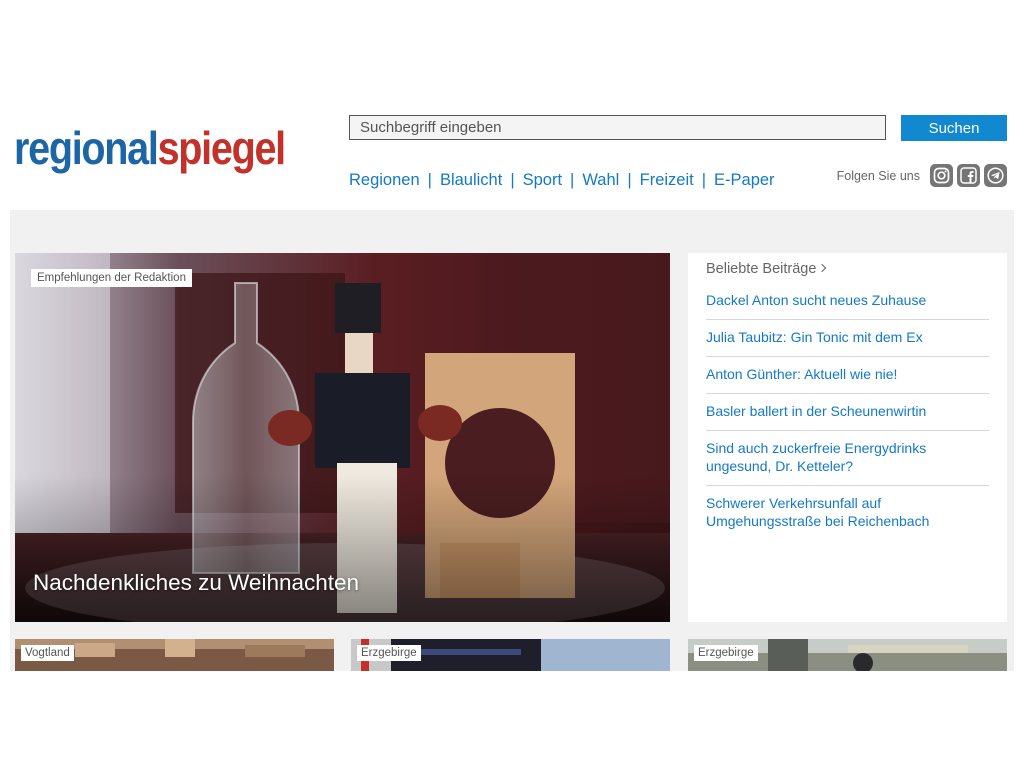 The height and width of the screenshot is (768, 1024). I want to click on logo-part-spiegel: spiegel, so click(222, 148).